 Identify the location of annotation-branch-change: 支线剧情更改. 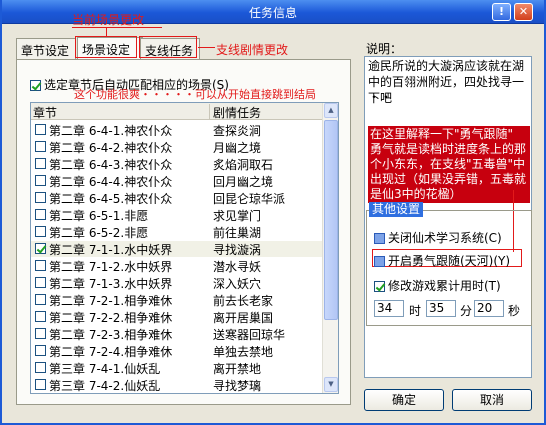
(252, 50).